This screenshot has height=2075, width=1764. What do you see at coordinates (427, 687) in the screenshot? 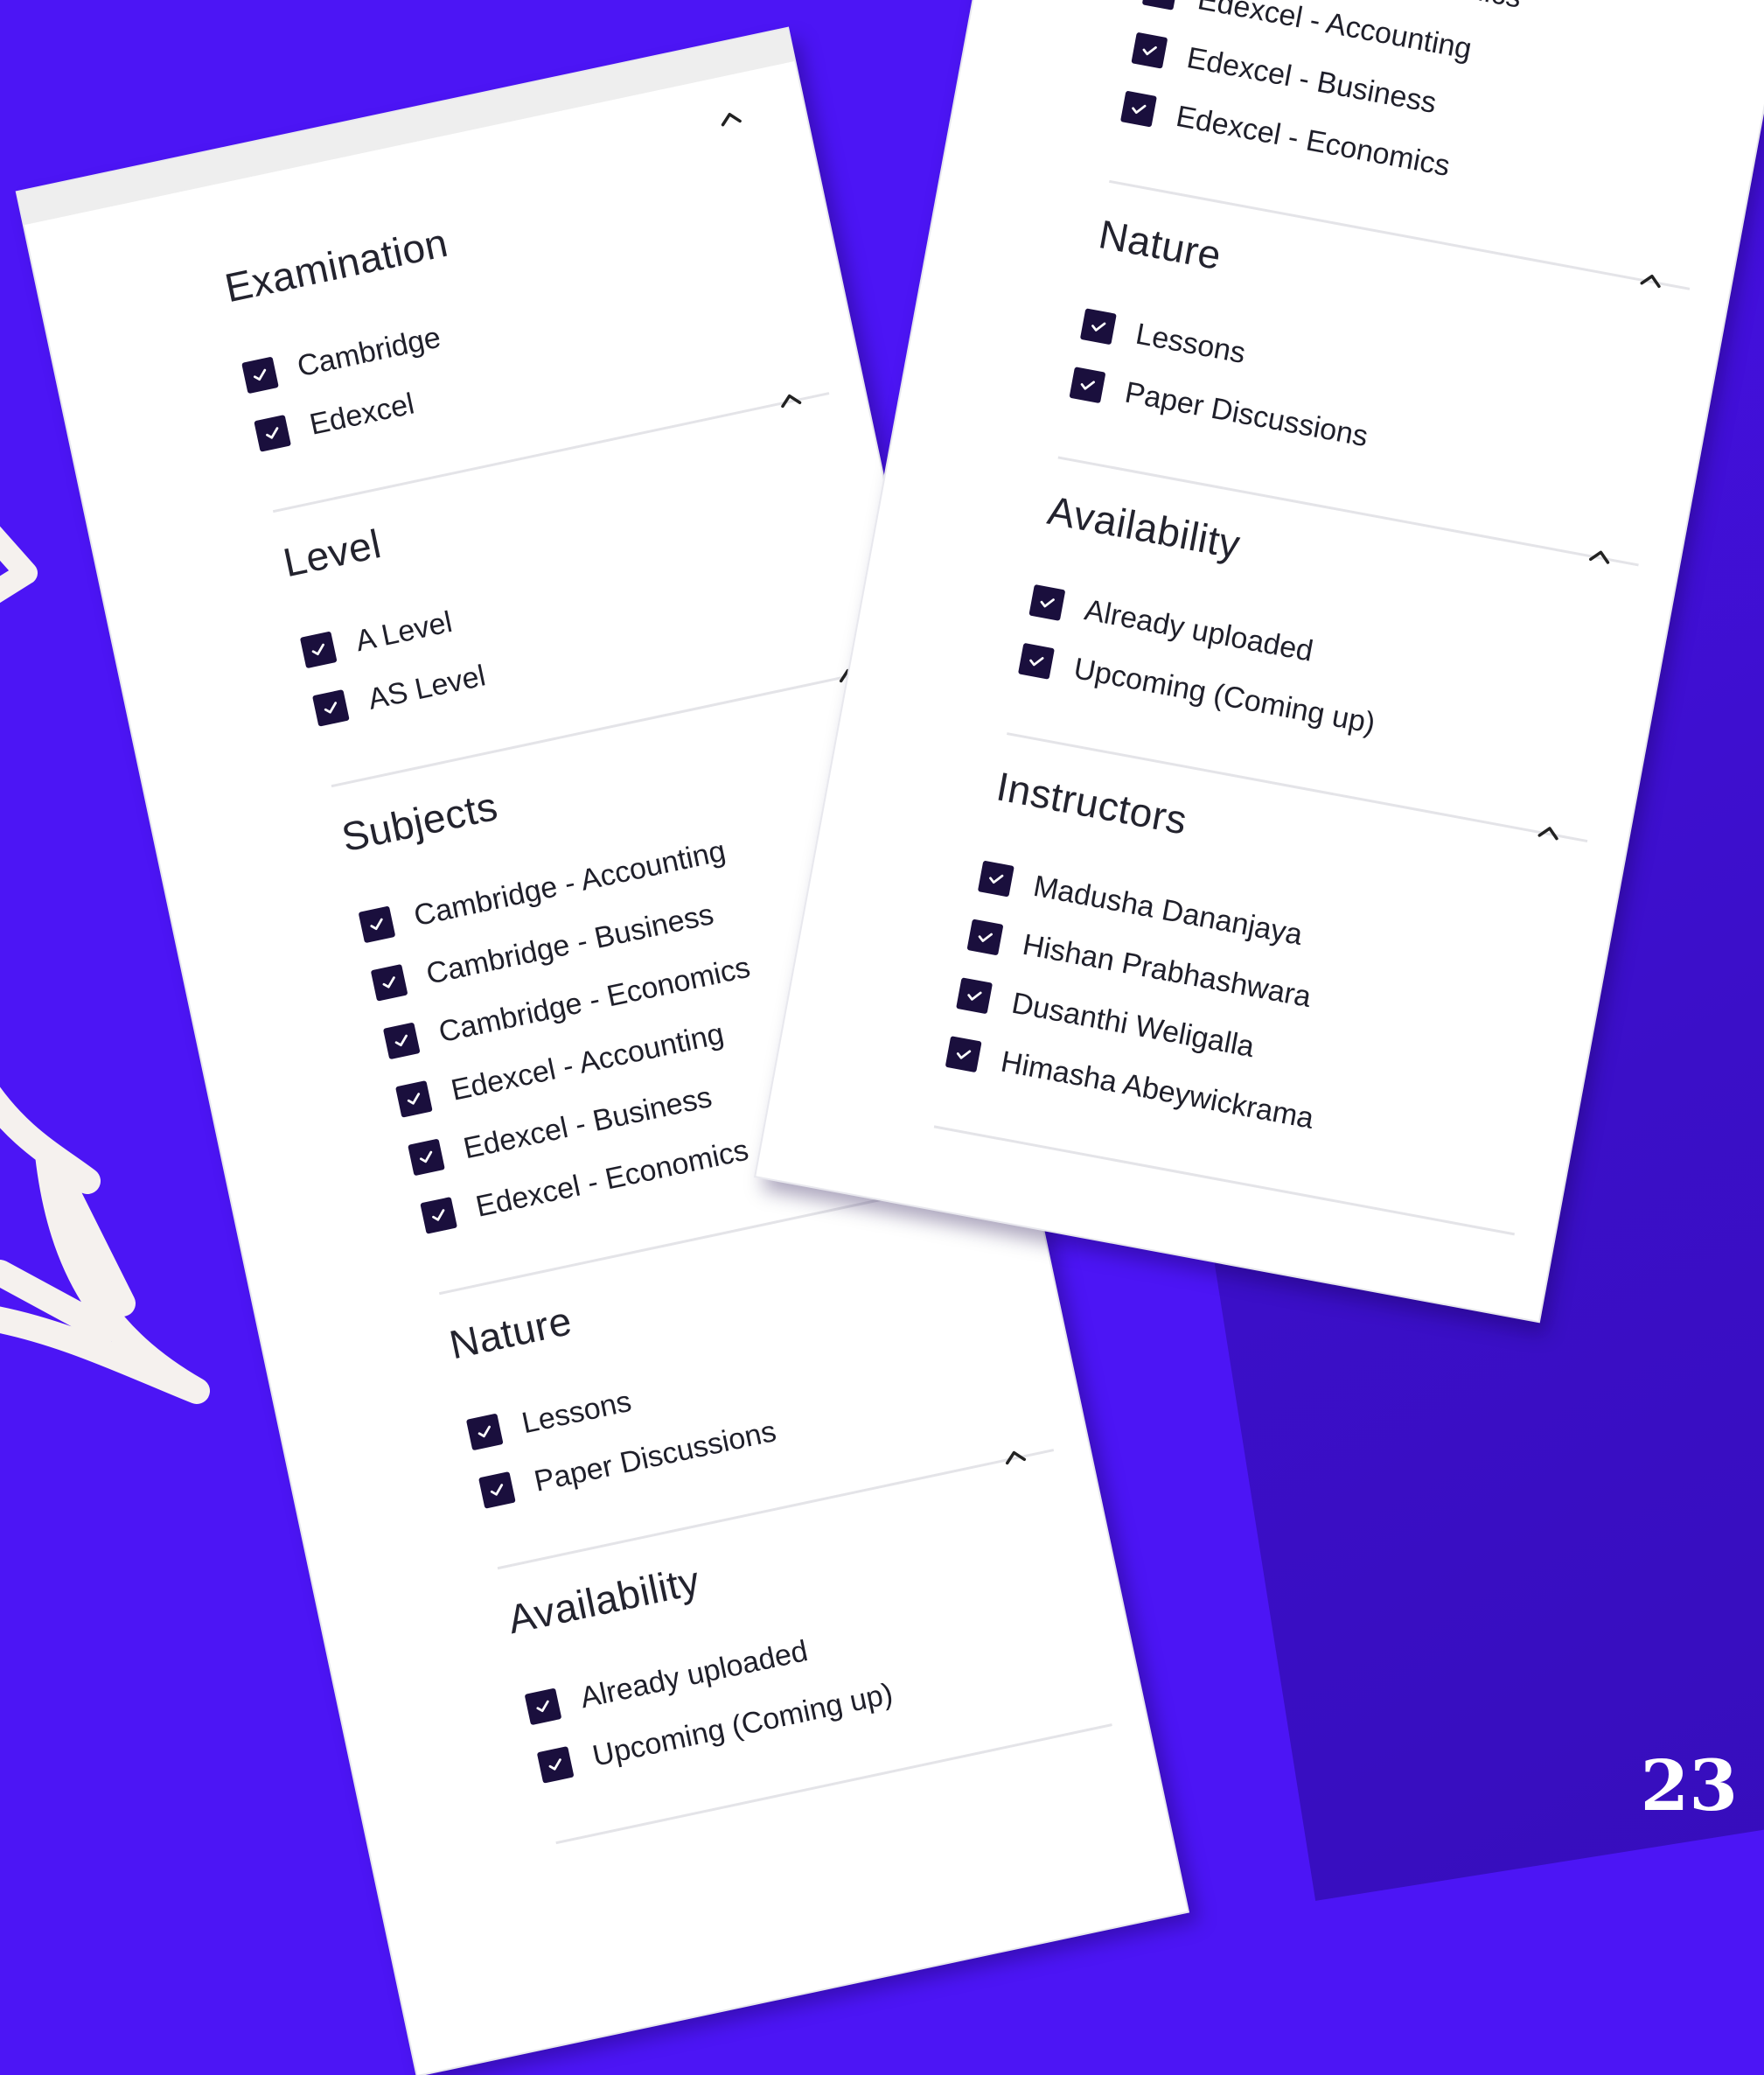
I see `filter-option-label: AS Level` at bounding box center [427, 687].